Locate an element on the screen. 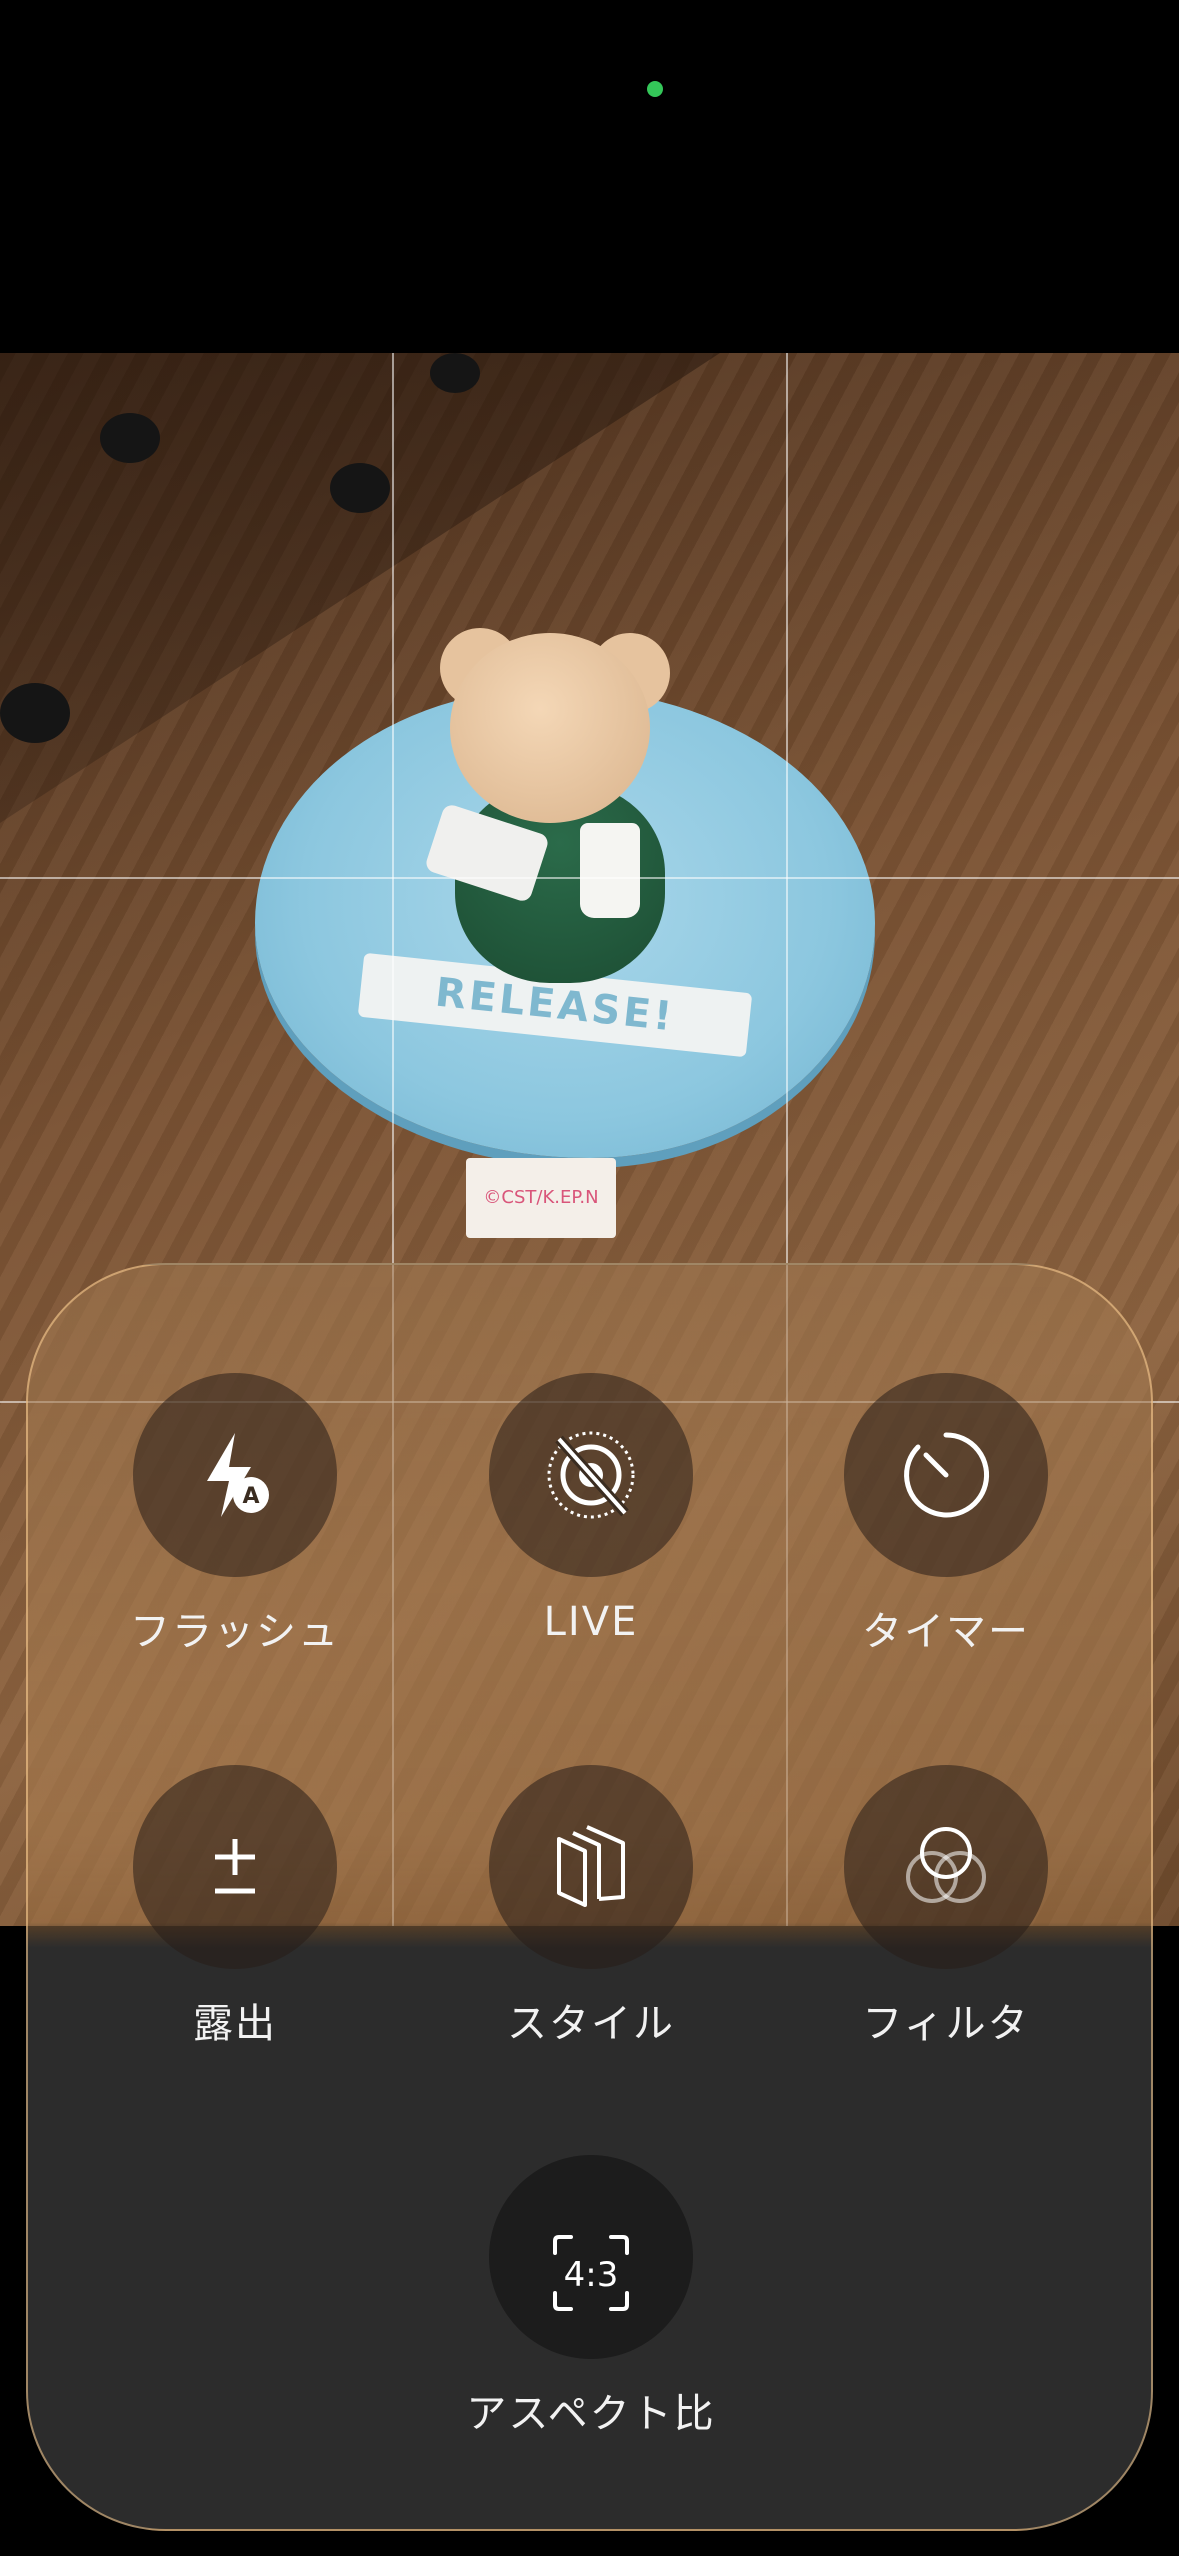 The image size is (1179, 2556). camera-in-use-indicator is located at coordinates (655, 89).